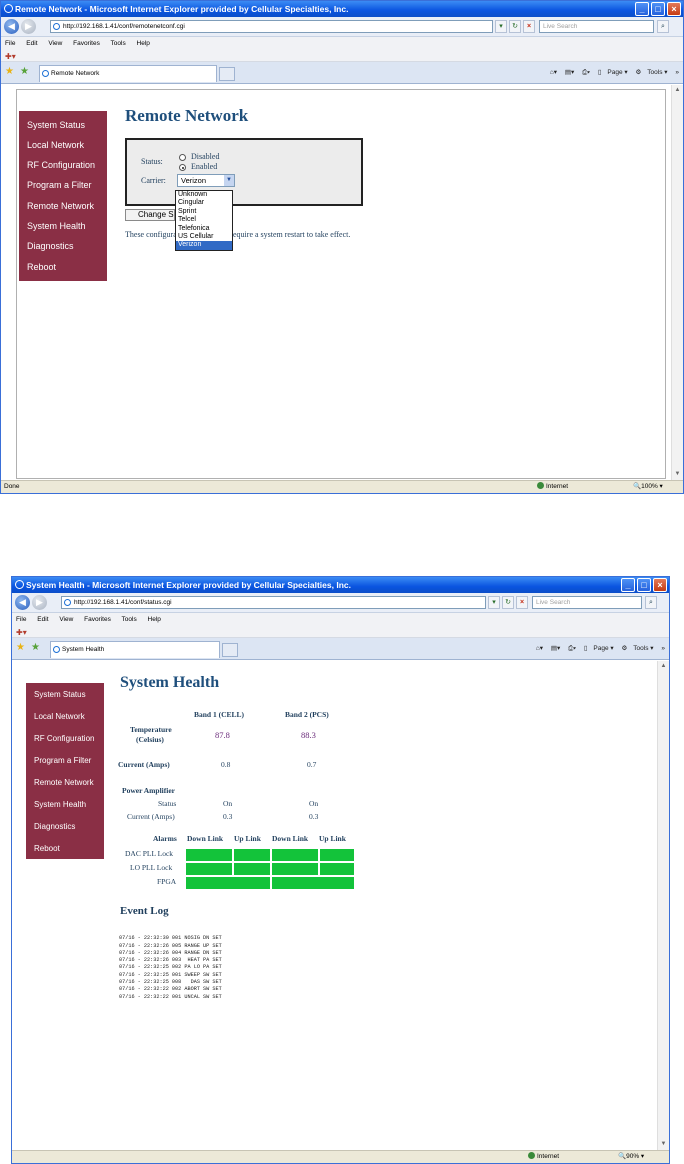  What do you see at coordinates (182, 157) in the screenshot?
I see `status-disabled-radio` at bounding box center [182, 157].